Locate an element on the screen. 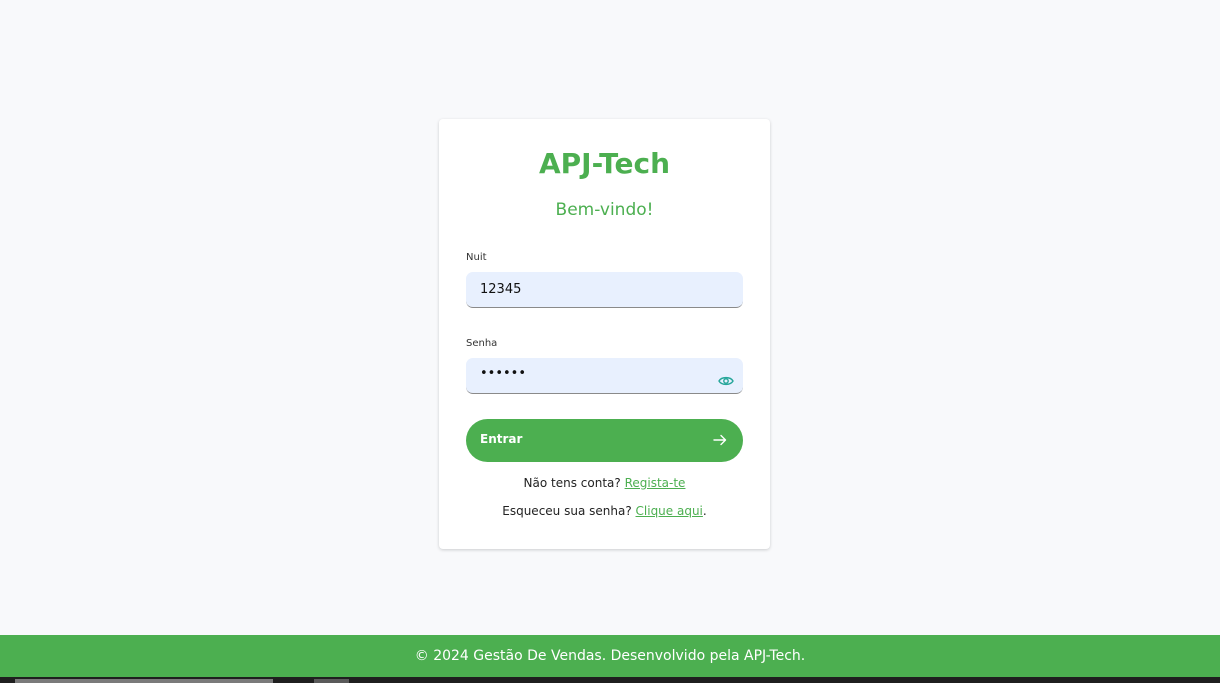 This screenshot has height=683, width=1220. register-line: Não tens conta? Regista-te is located at coordinates (604, 483).